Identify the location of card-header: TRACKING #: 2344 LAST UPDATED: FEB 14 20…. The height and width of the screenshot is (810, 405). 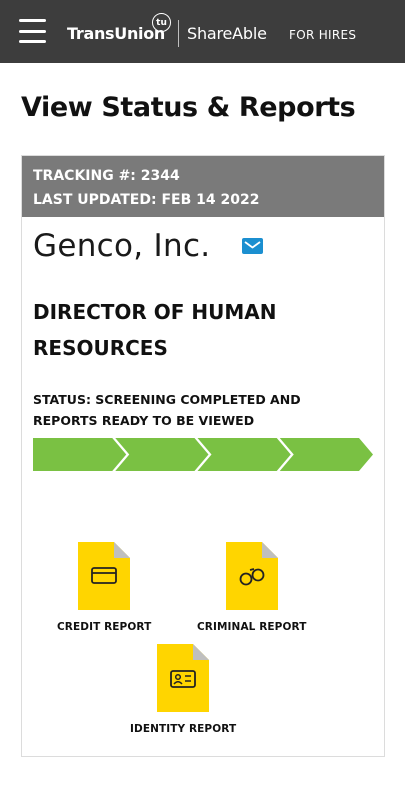
(203, 186).